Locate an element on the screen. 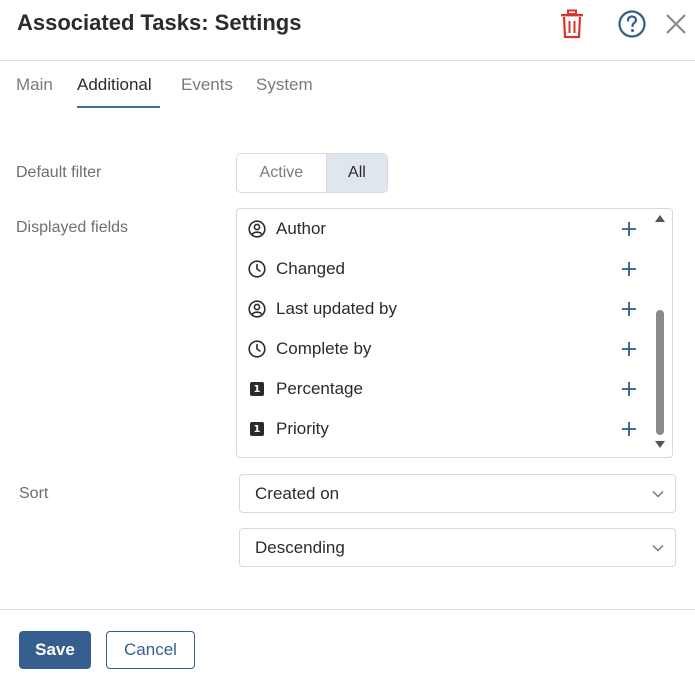  close-icon is located at coordinates (676, 24).